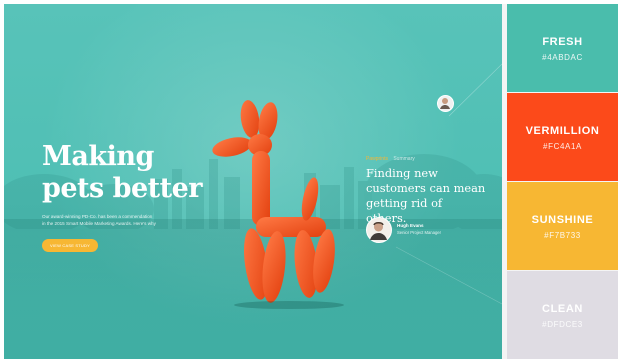 This screenshot has width=622, height=363. I want to click on swatch-hex: #DFDCE3, so click(562, 324).